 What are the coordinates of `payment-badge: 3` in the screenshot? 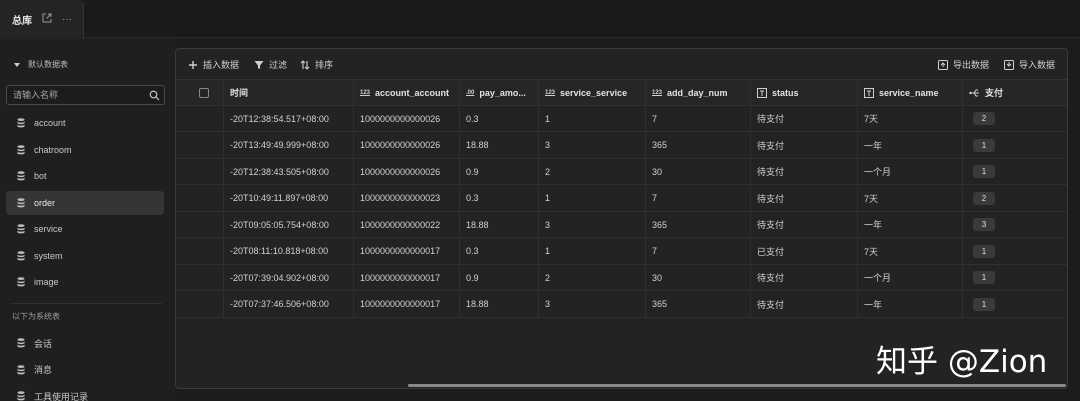 It's located at (984, 224).